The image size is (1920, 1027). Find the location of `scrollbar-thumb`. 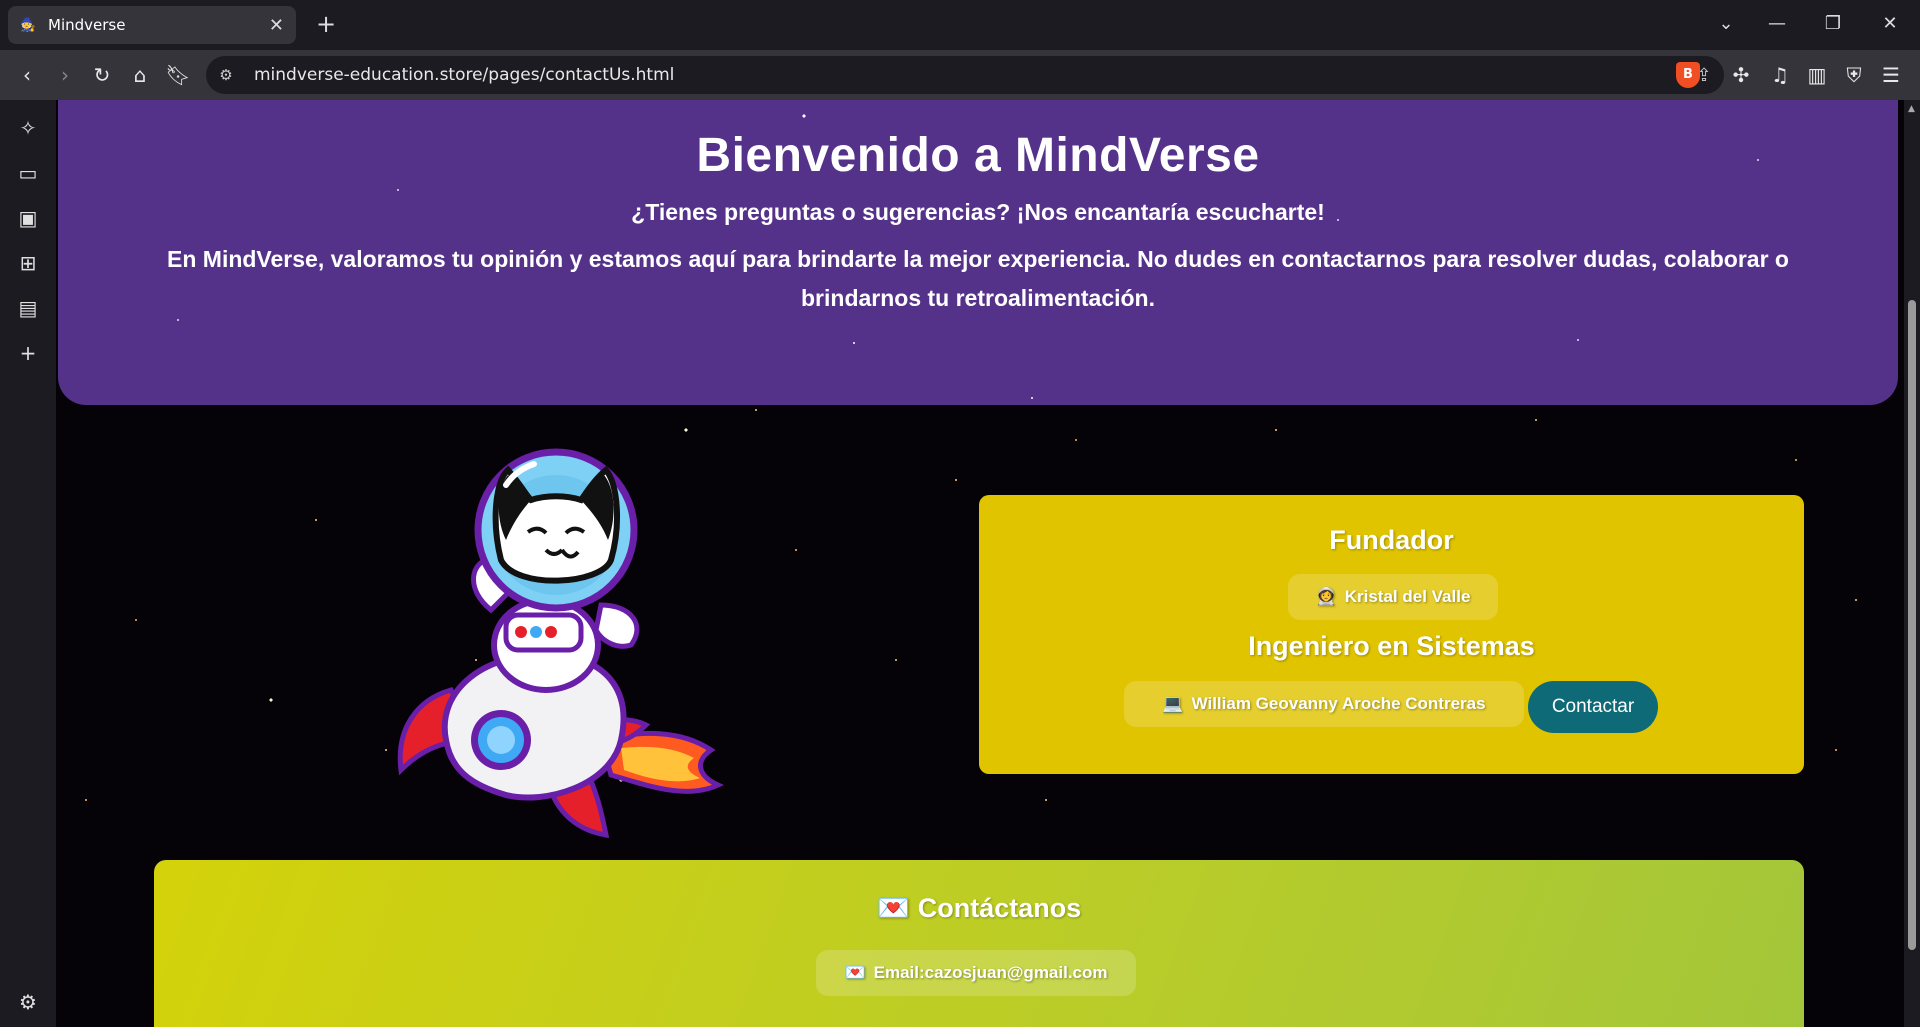

scrollbar-thumb is located at coordinates (1912, 625).